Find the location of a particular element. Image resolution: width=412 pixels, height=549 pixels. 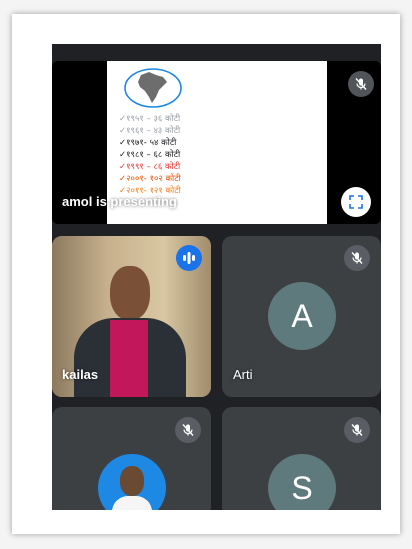

slide-line: ✓१९८१ – ६८ कोटी is located at coordinates (150, 155).